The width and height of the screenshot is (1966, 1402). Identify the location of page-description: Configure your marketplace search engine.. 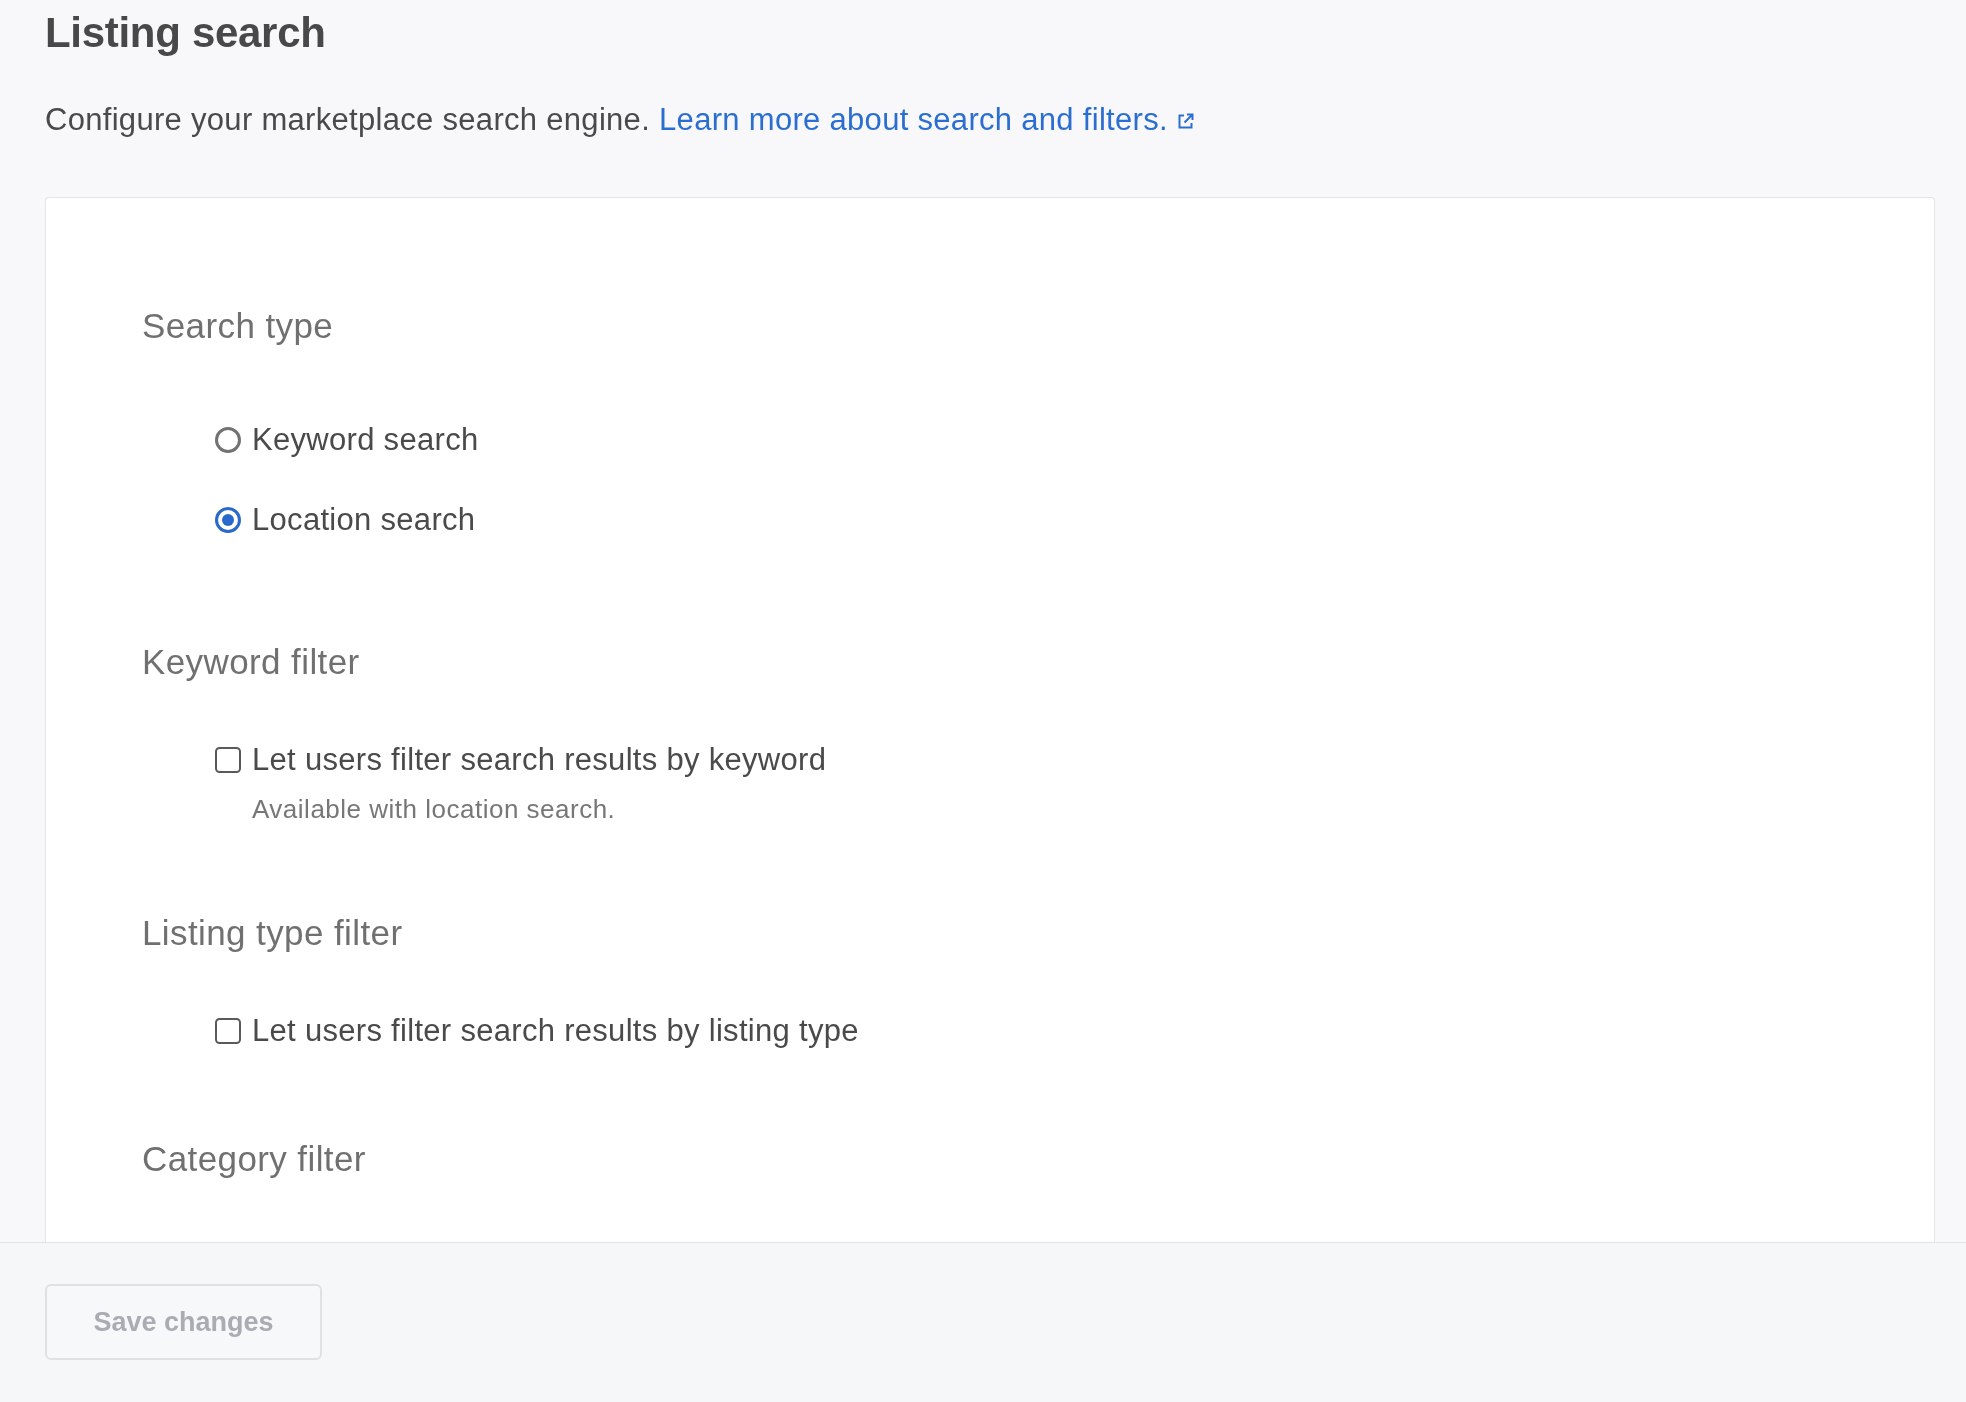
(348, 120).